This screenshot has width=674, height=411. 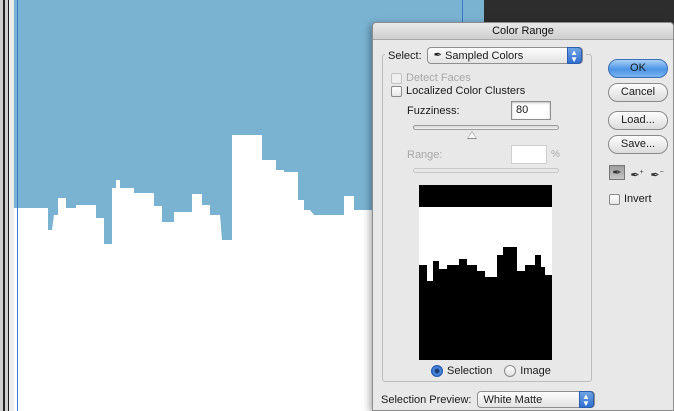 What do you see at coordinates (657, 173) in the screenshot?
I see `eyedropper-minus-icon: ✒−` at bounding box center [657, 173].